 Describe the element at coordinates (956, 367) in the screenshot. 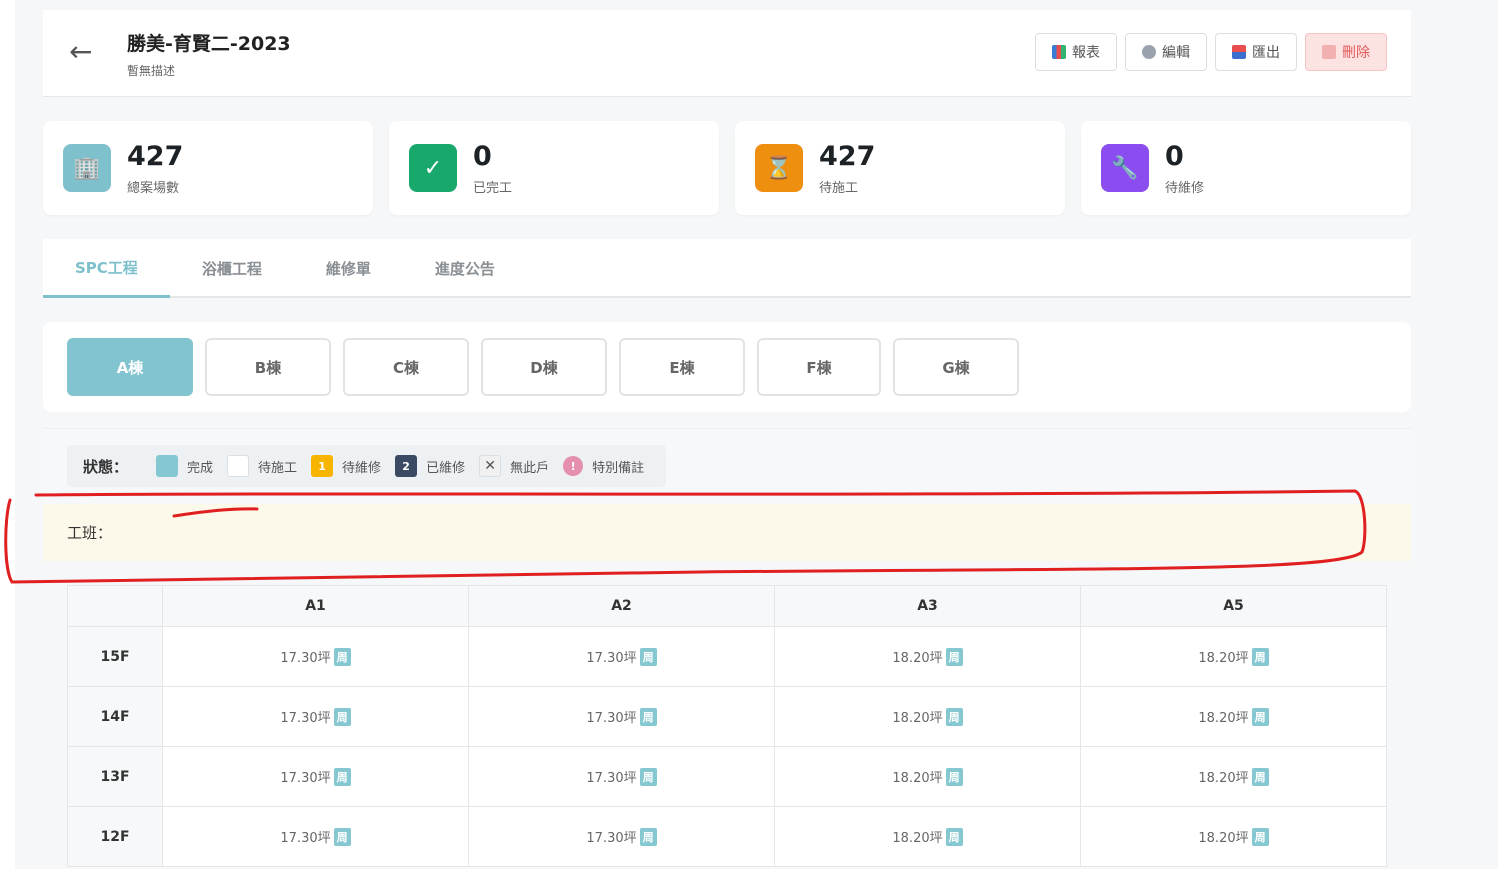

I see `building-chip-g: G棟` at that location.